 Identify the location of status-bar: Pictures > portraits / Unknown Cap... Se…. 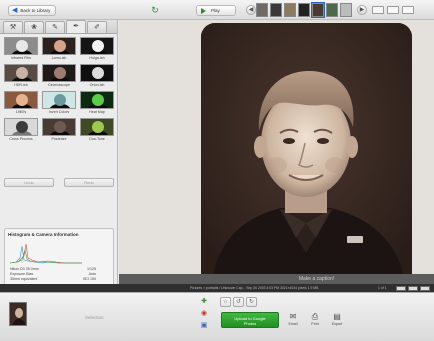
(217, 288).